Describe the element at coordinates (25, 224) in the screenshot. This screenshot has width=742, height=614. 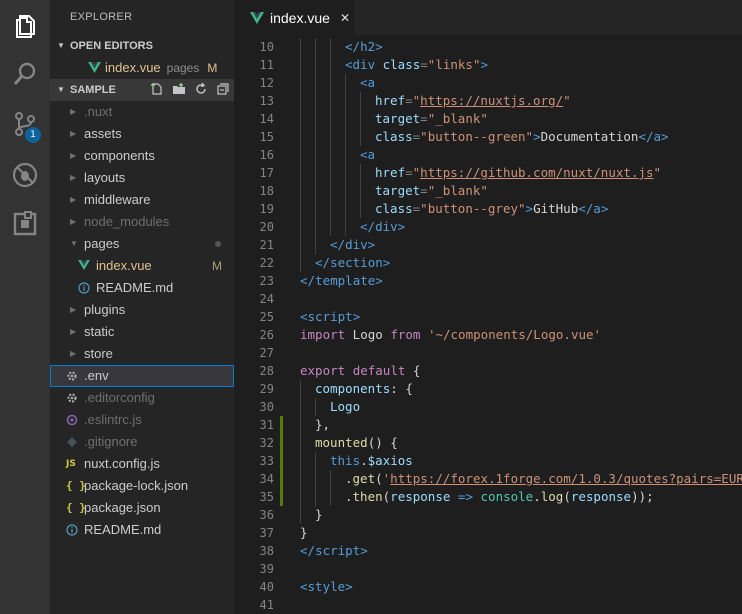
I see `extensions-icon` at that location.